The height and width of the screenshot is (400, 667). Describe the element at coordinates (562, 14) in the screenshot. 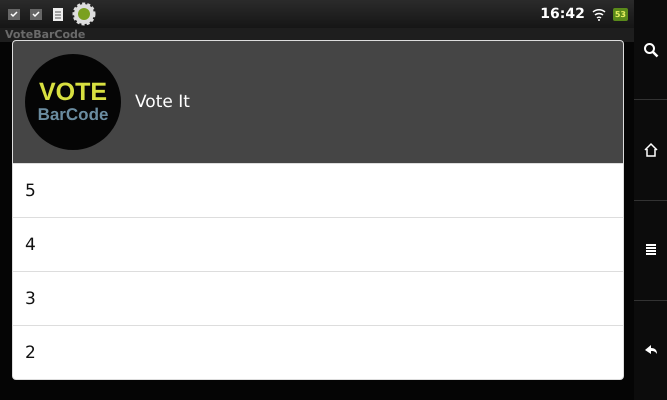

I see `clock-time: 16:42` at that location.